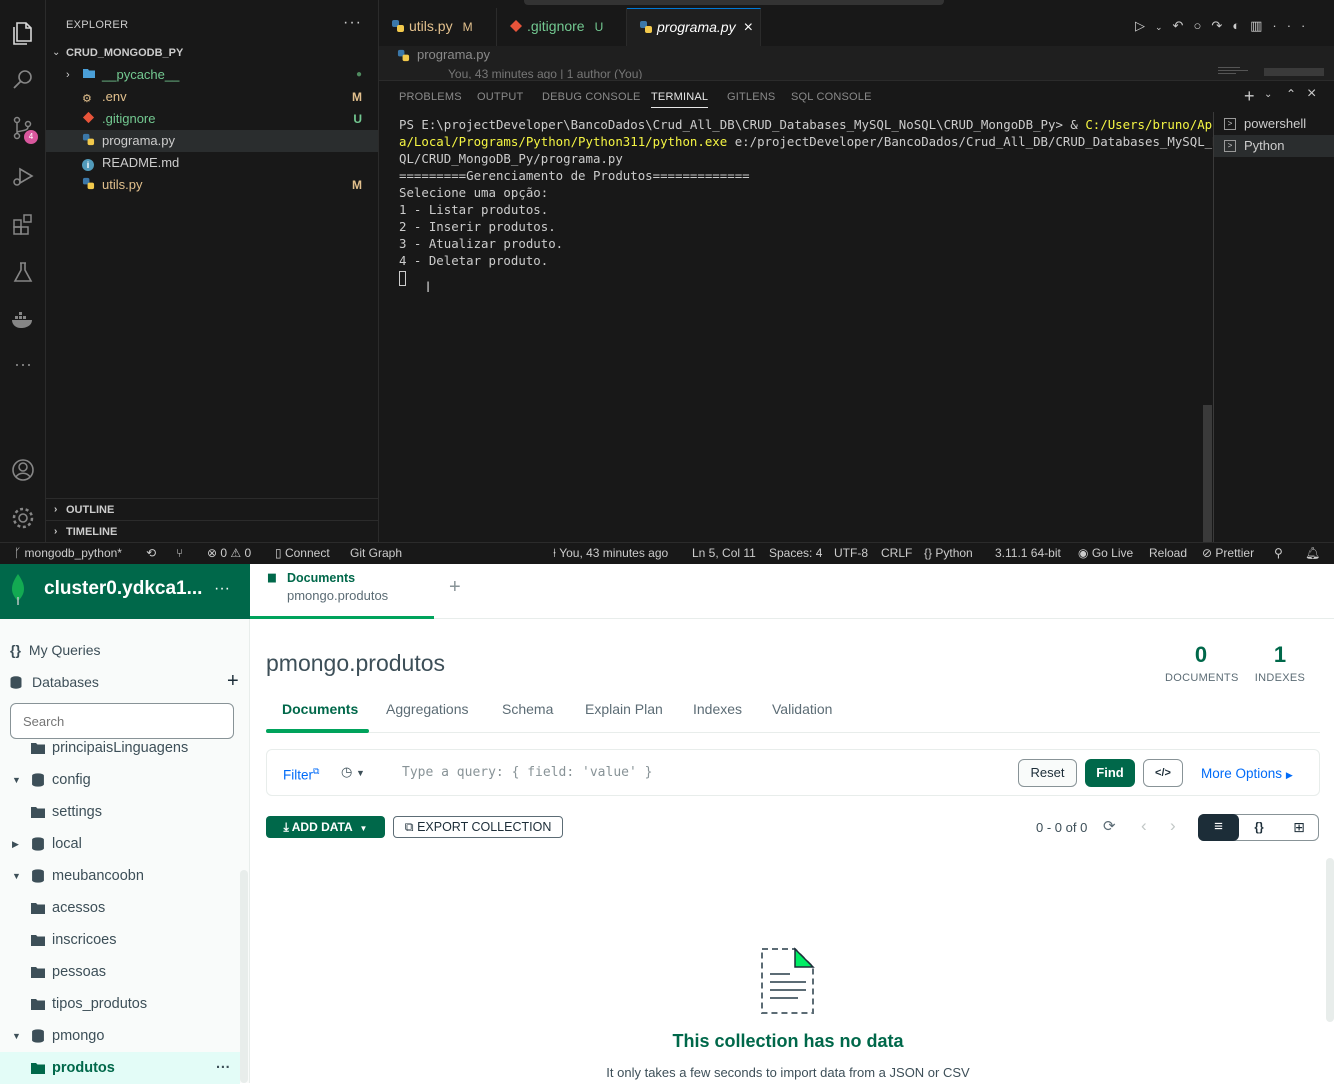 This screenshot has height=1084, width=1334. Describe the element at coordinates (1163, 773) in the screenshot. I see `code-view-icon: </>` at that location.